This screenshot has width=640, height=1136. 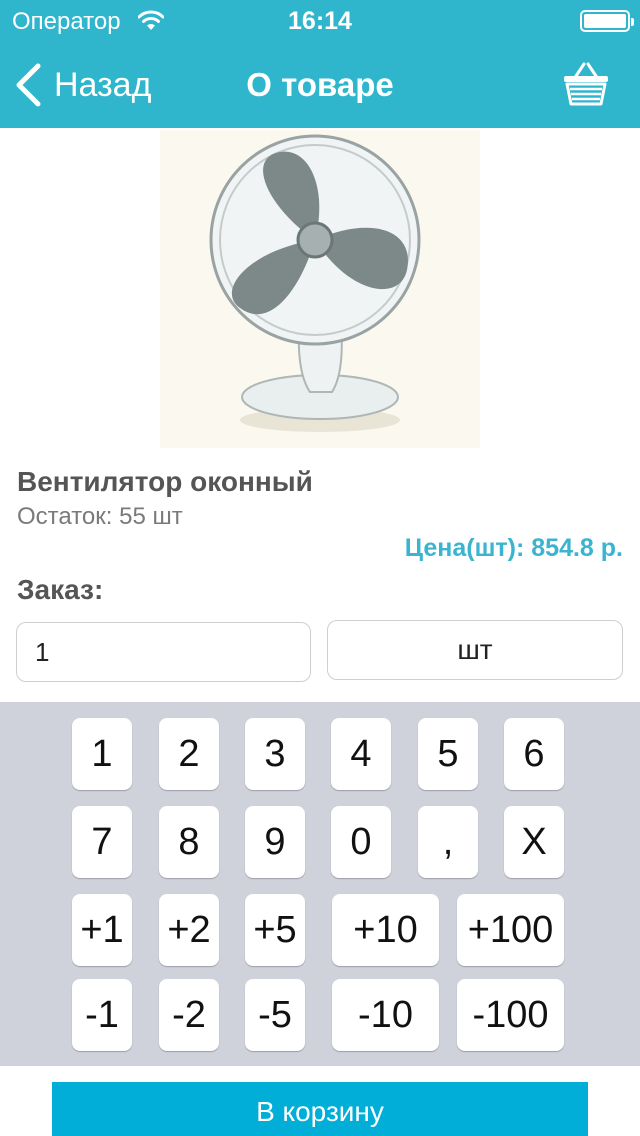 I want to click on key-3: 3, so click(x=275, y=754).